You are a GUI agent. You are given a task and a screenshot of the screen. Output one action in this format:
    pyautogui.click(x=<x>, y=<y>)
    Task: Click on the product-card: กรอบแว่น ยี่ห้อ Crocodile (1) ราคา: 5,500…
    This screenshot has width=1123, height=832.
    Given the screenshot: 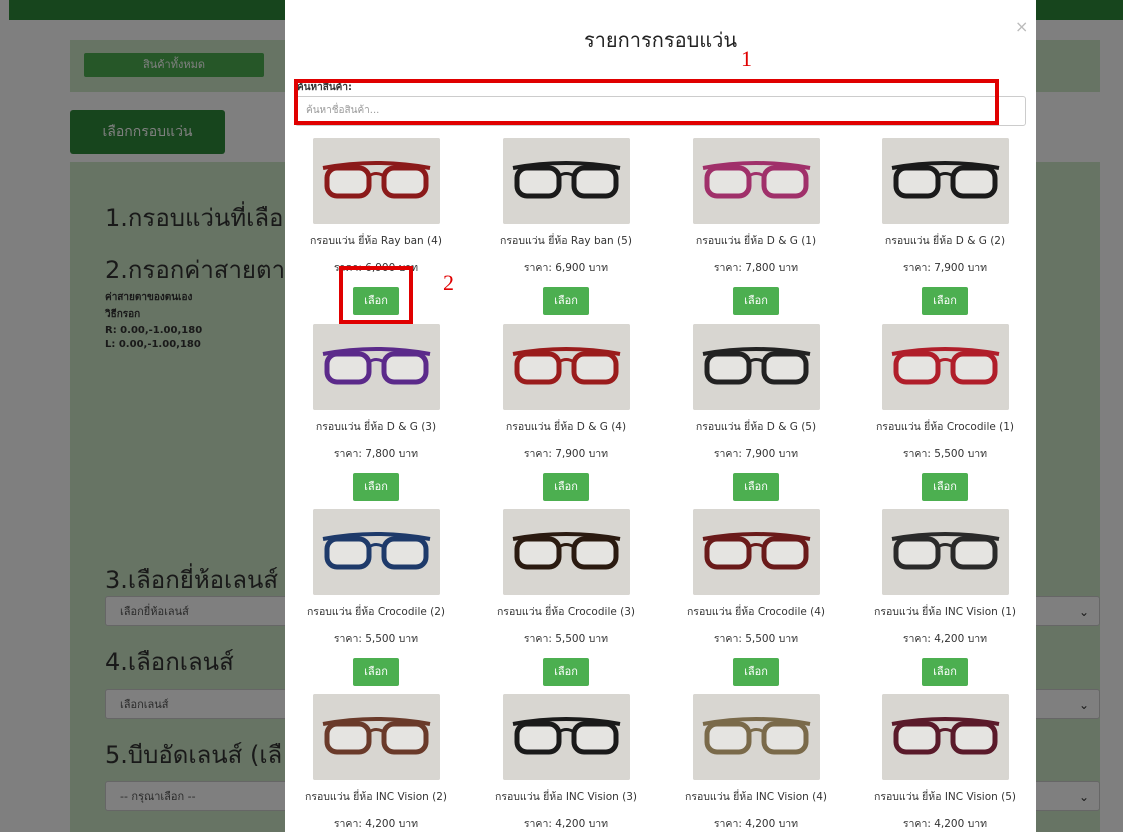 What is the action you would take?
    pyautogui.click(x=945, y=412)
    